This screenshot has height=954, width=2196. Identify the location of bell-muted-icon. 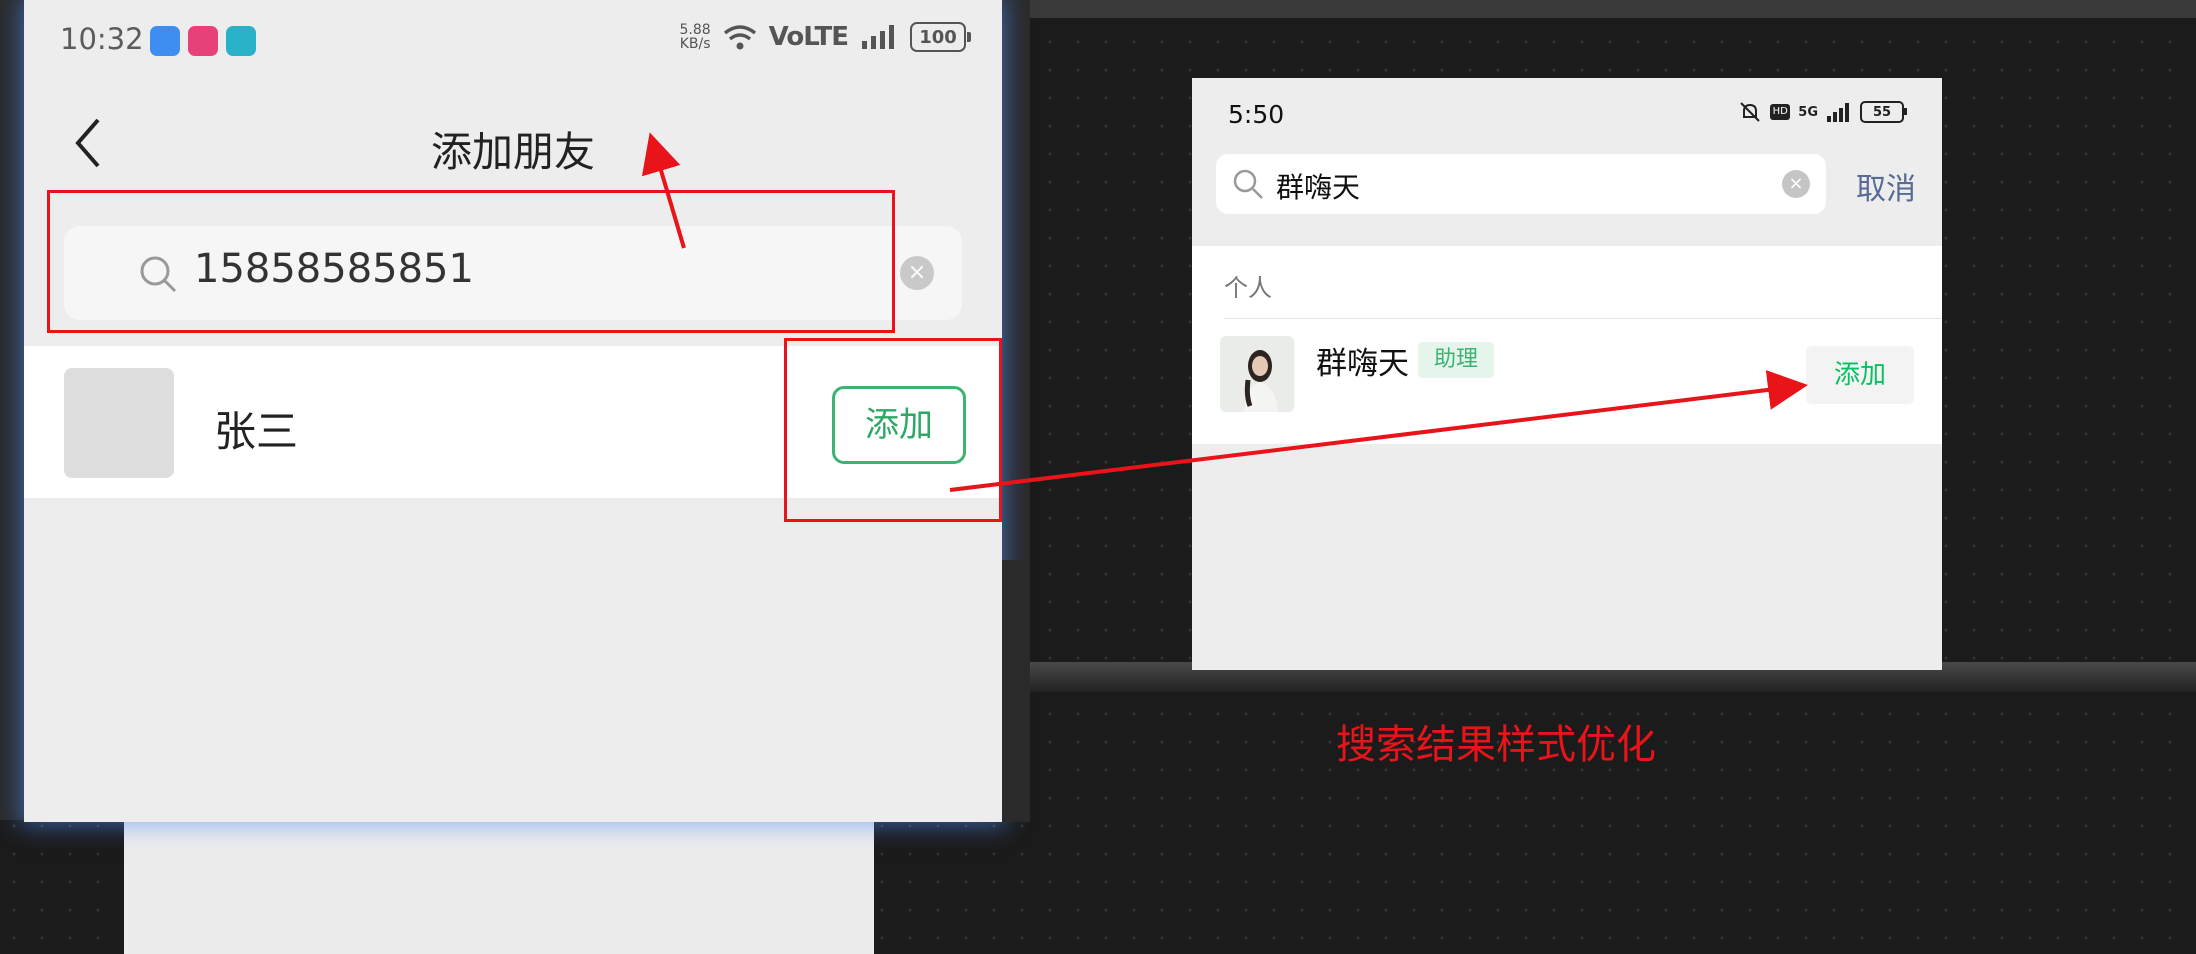
(1750, 112).